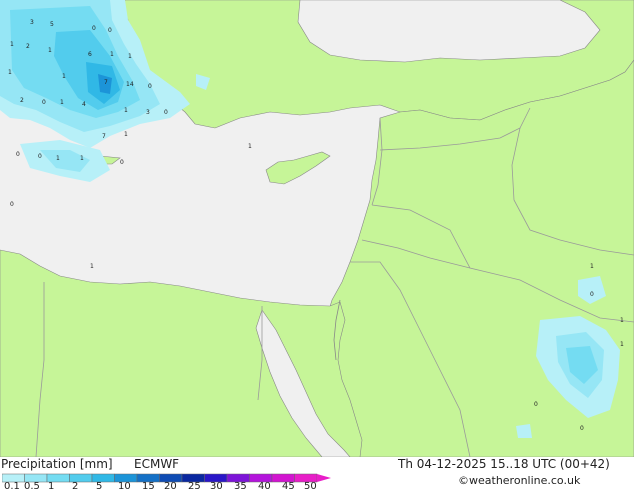 The width and height of the screenshot is (634, 490). Describe the element at coordinates (32, 485) in the screenshot. I see `colorscale-label: 0.5` at that location.